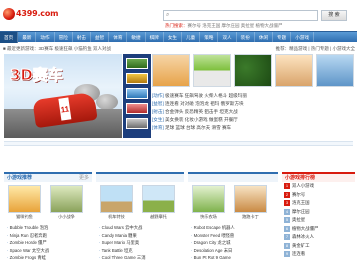 The image size is (357, 264). Describe the element at coordinates (49, 236) in the screenshot. I see `list-item: · Ninja Run 忍者奔跑` at that location.